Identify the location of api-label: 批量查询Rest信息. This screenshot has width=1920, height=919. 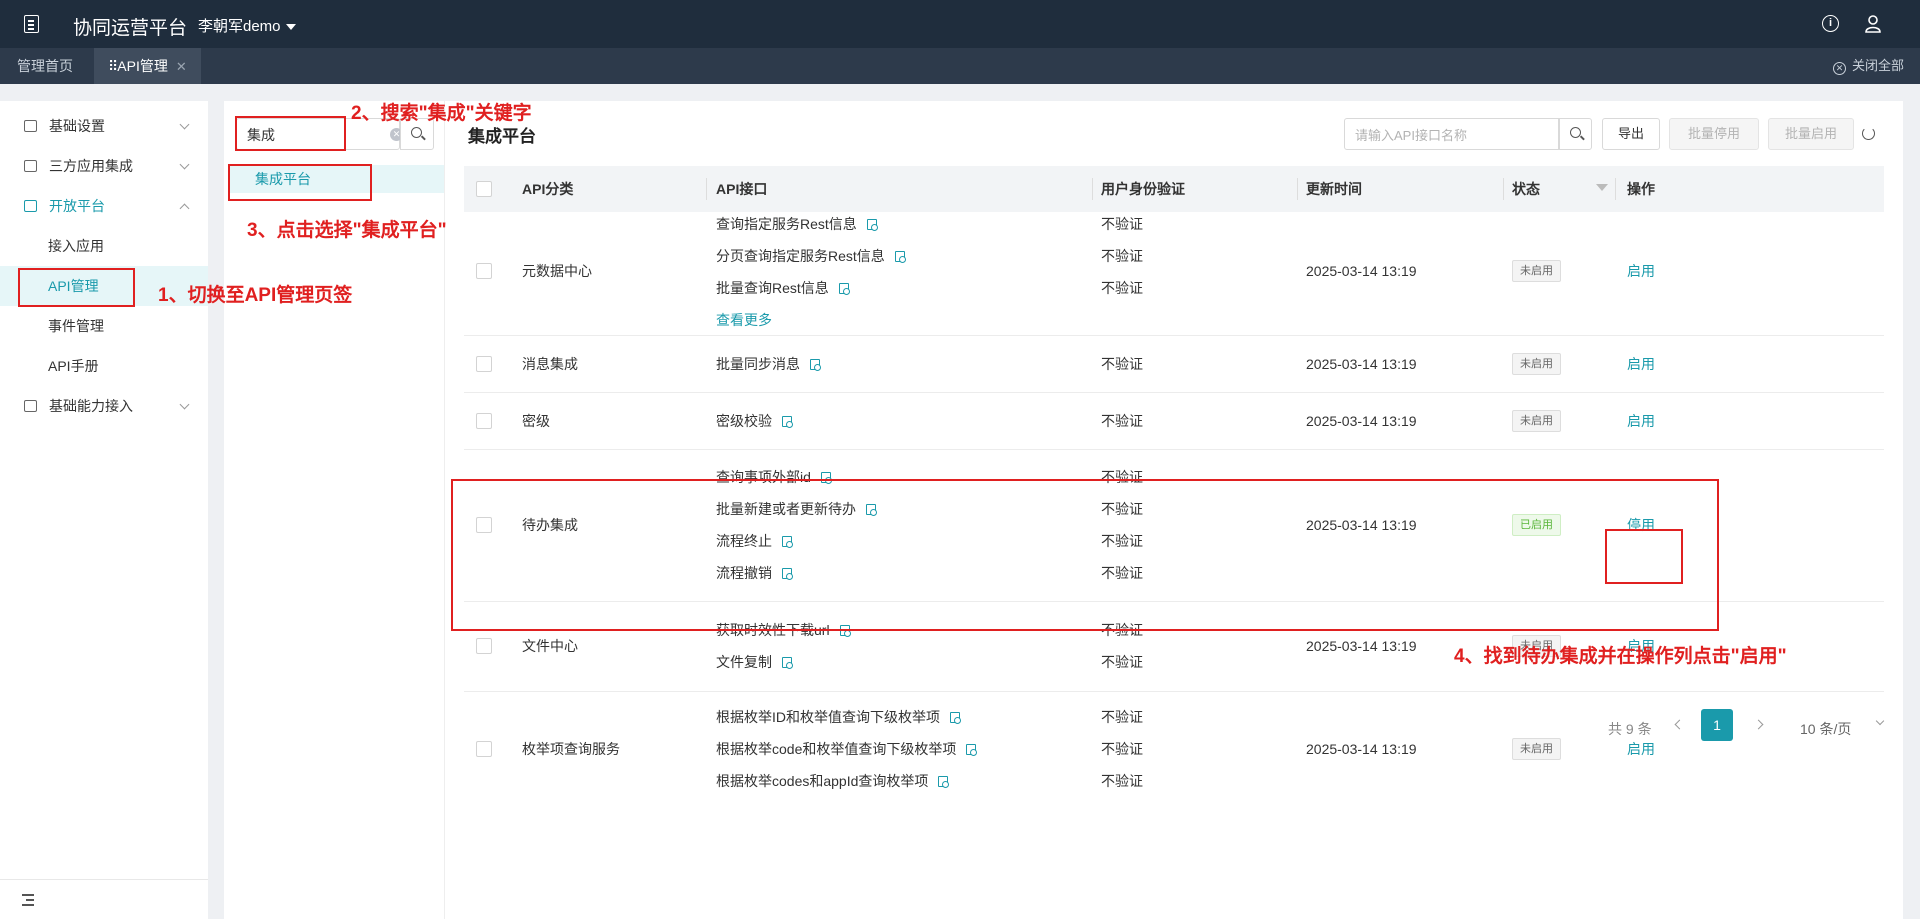
(772, 288).